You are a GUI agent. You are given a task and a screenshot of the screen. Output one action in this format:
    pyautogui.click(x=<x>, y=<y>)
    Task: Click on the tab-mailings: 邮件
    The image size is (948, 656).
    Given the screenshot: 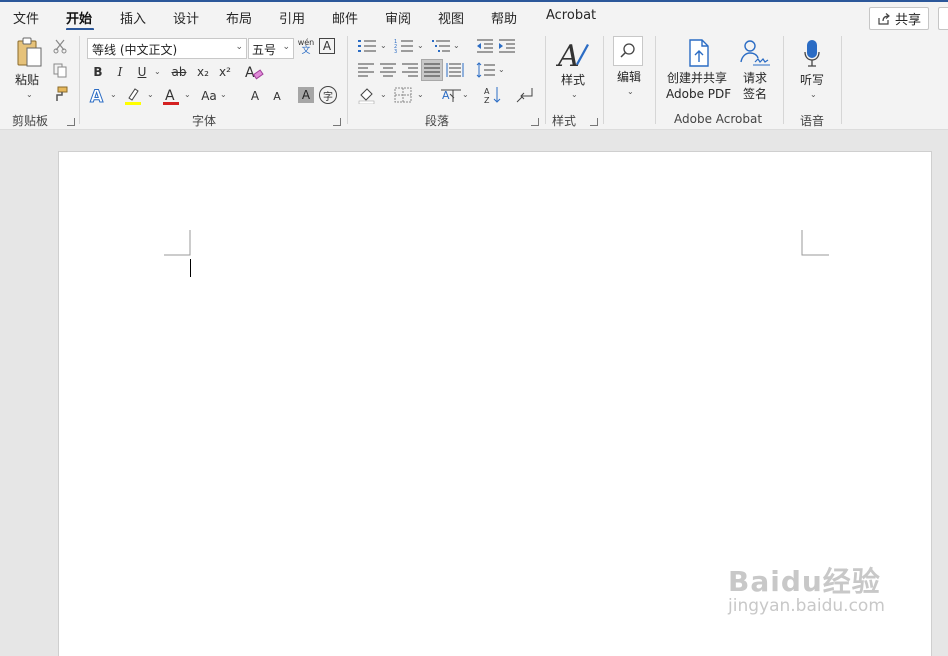 What is the action you would take?
    pyautogui.click(x=345, y=17)
    